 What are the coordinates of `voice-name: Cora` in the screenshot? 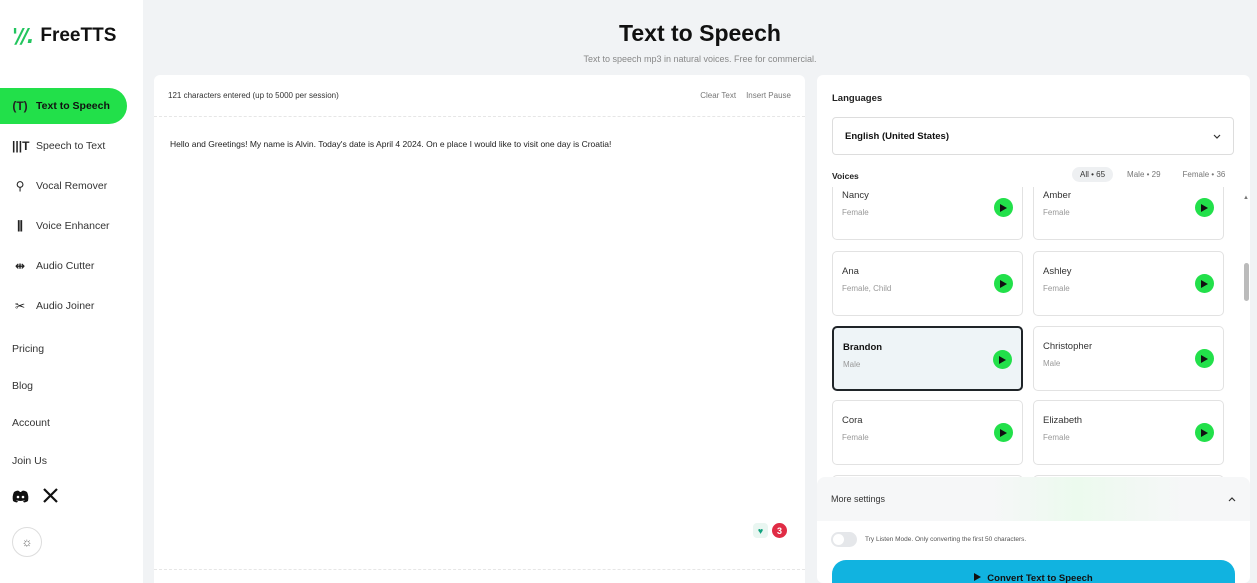 It's located at (852, 420).